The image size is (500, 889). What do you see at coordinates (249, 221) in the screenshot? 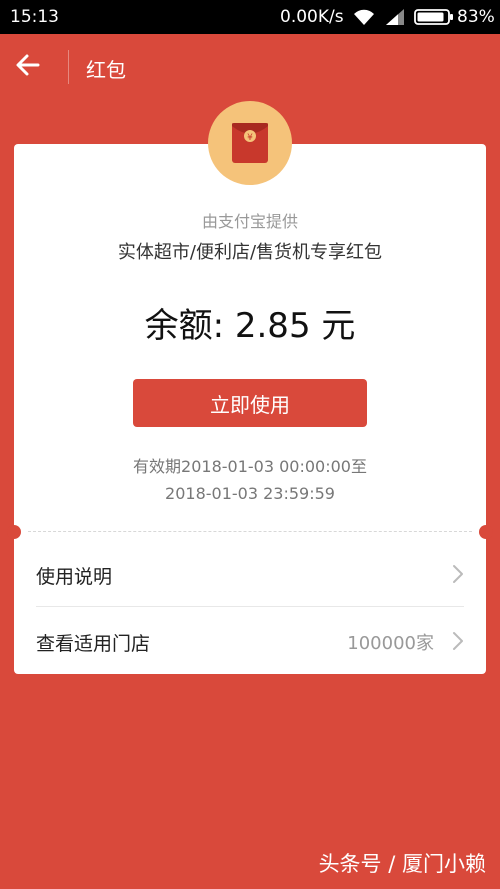
I see `provider-text: 由支付宝提供` at bounding box center [249, 221].